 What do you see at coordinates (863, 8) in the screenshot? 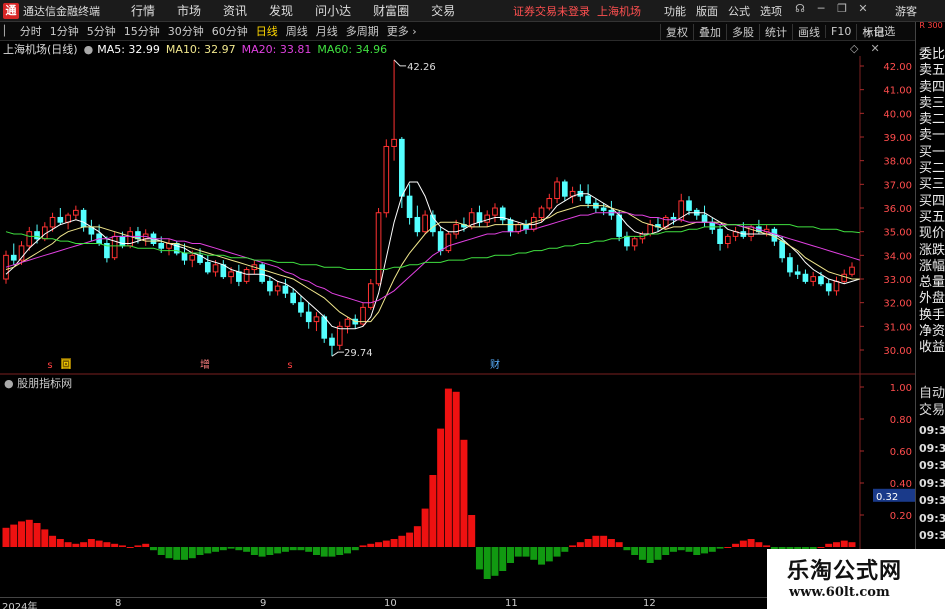
I see `close-icon: ✕` at bounding box center [863, 8].